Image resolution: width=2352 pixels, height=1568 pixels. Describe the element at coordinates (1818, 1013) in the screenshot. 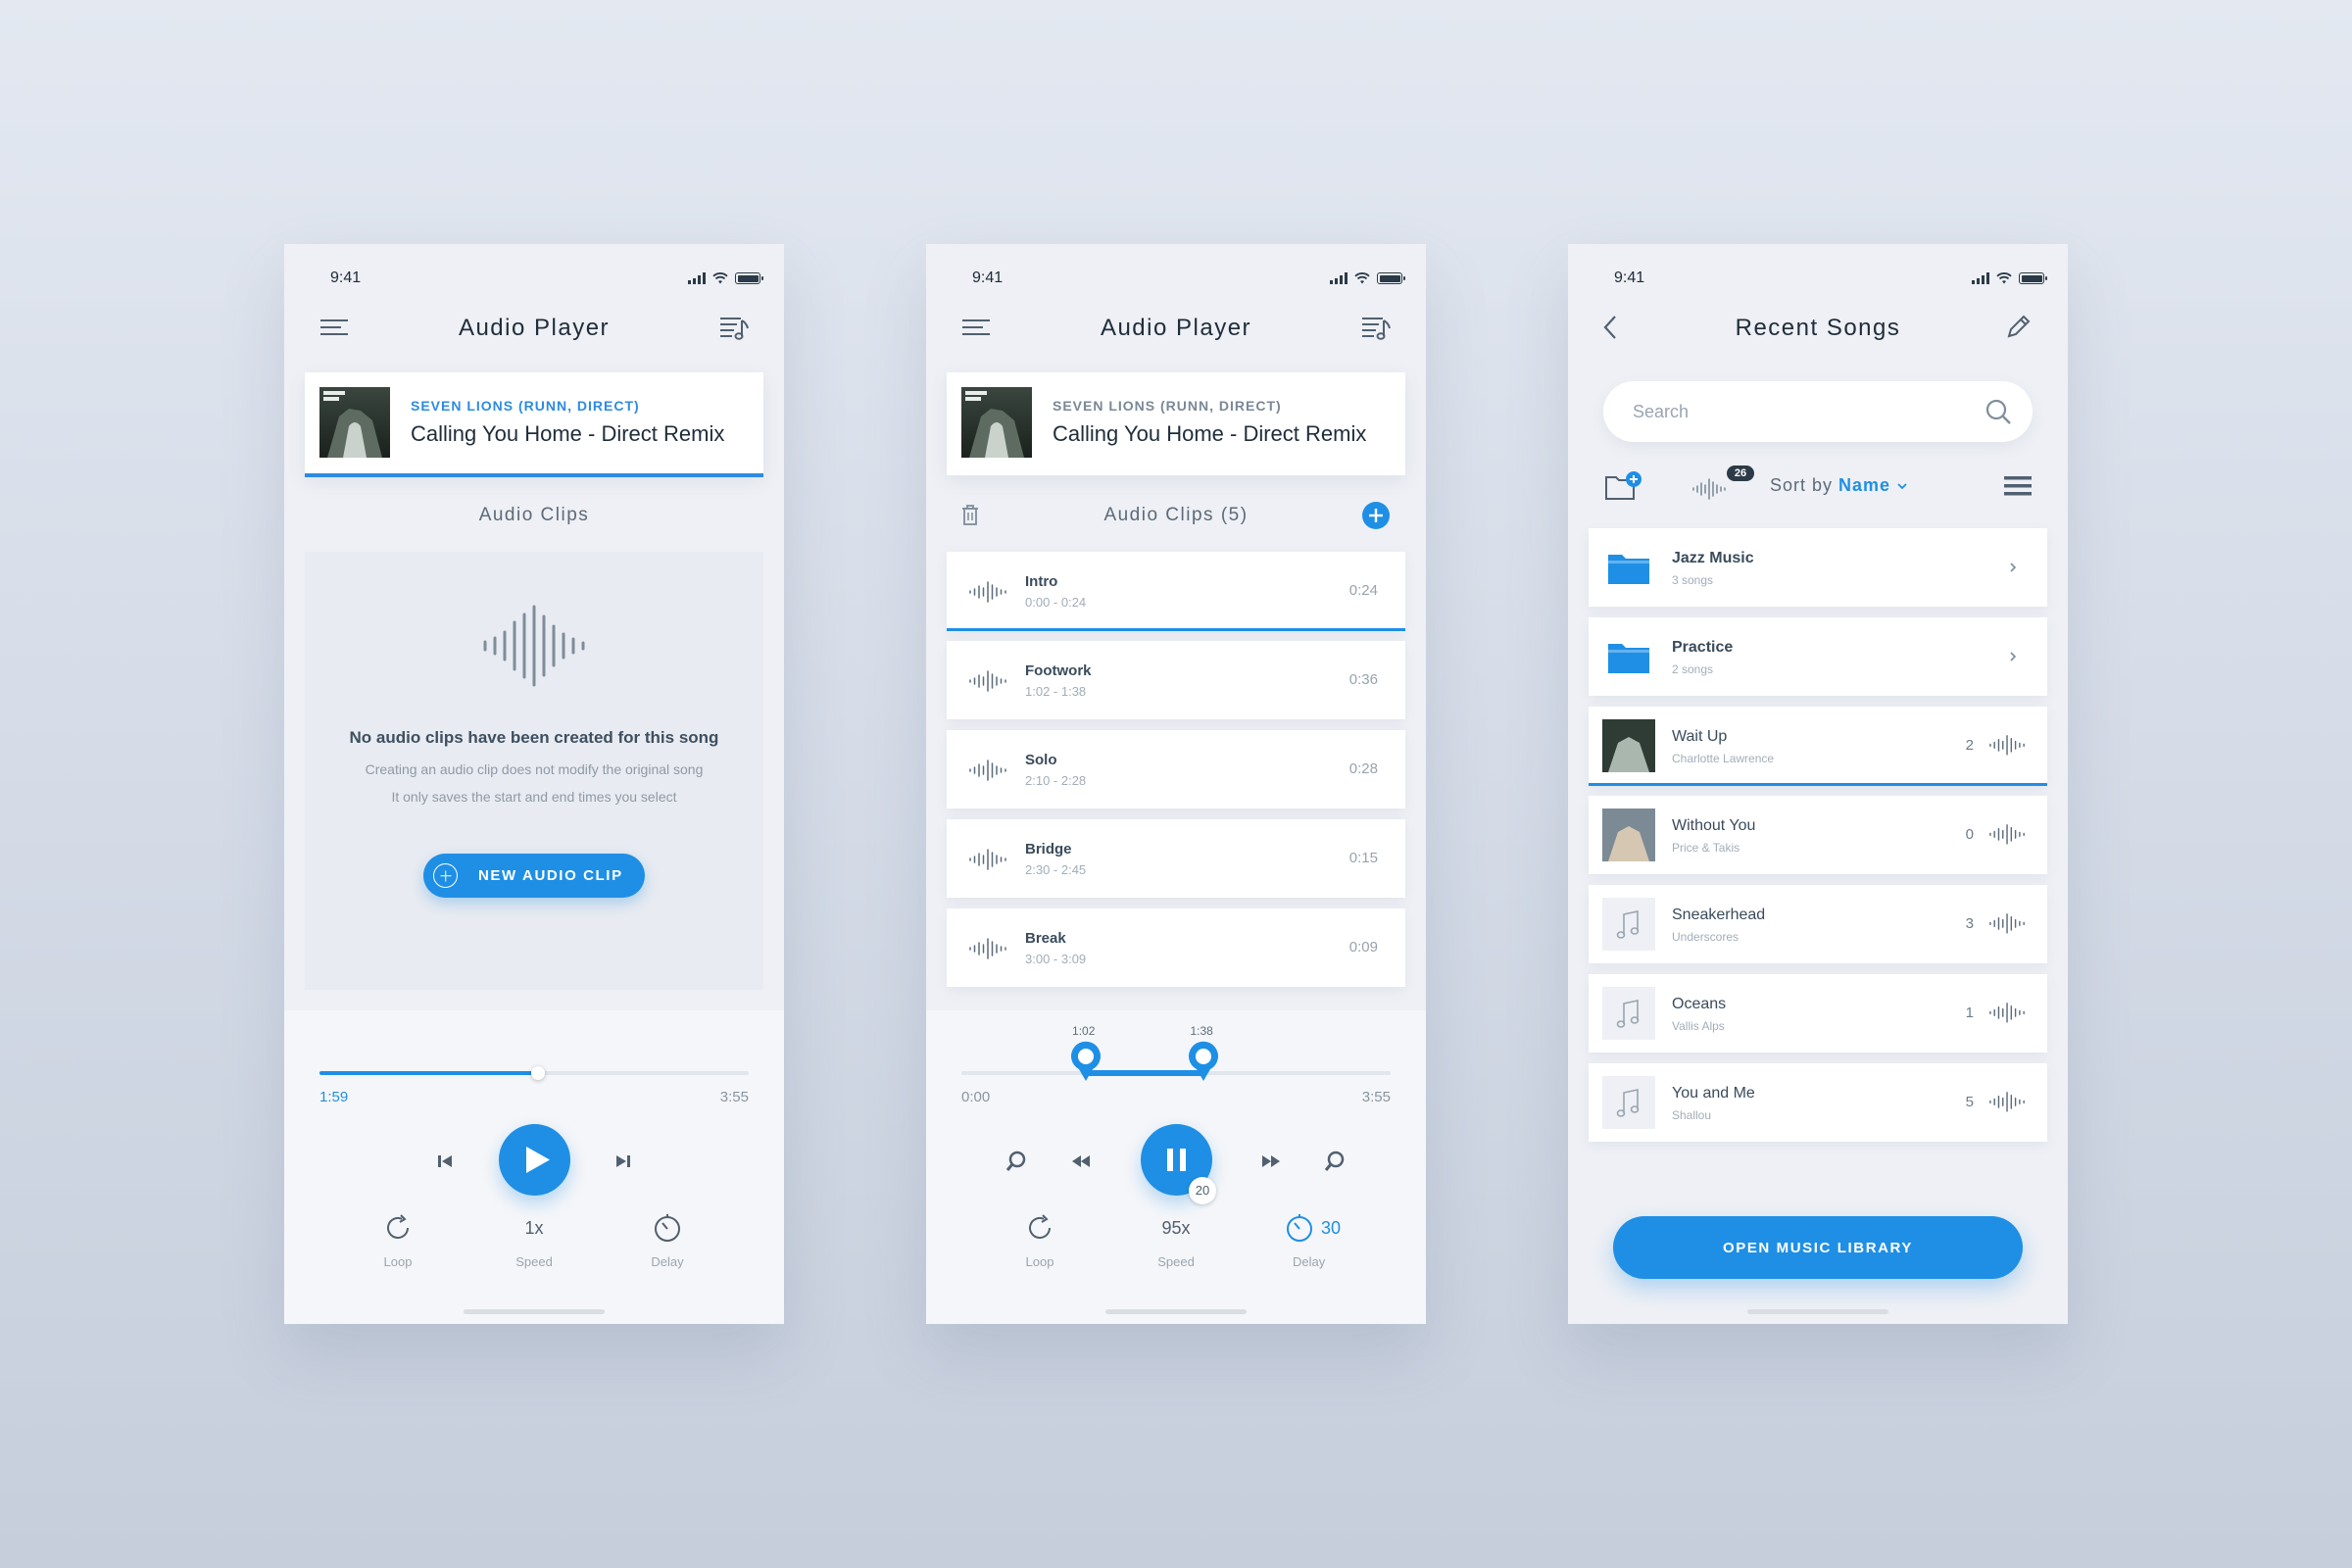

I see `song-row: Oceans Vallis Alps 1` at that location.